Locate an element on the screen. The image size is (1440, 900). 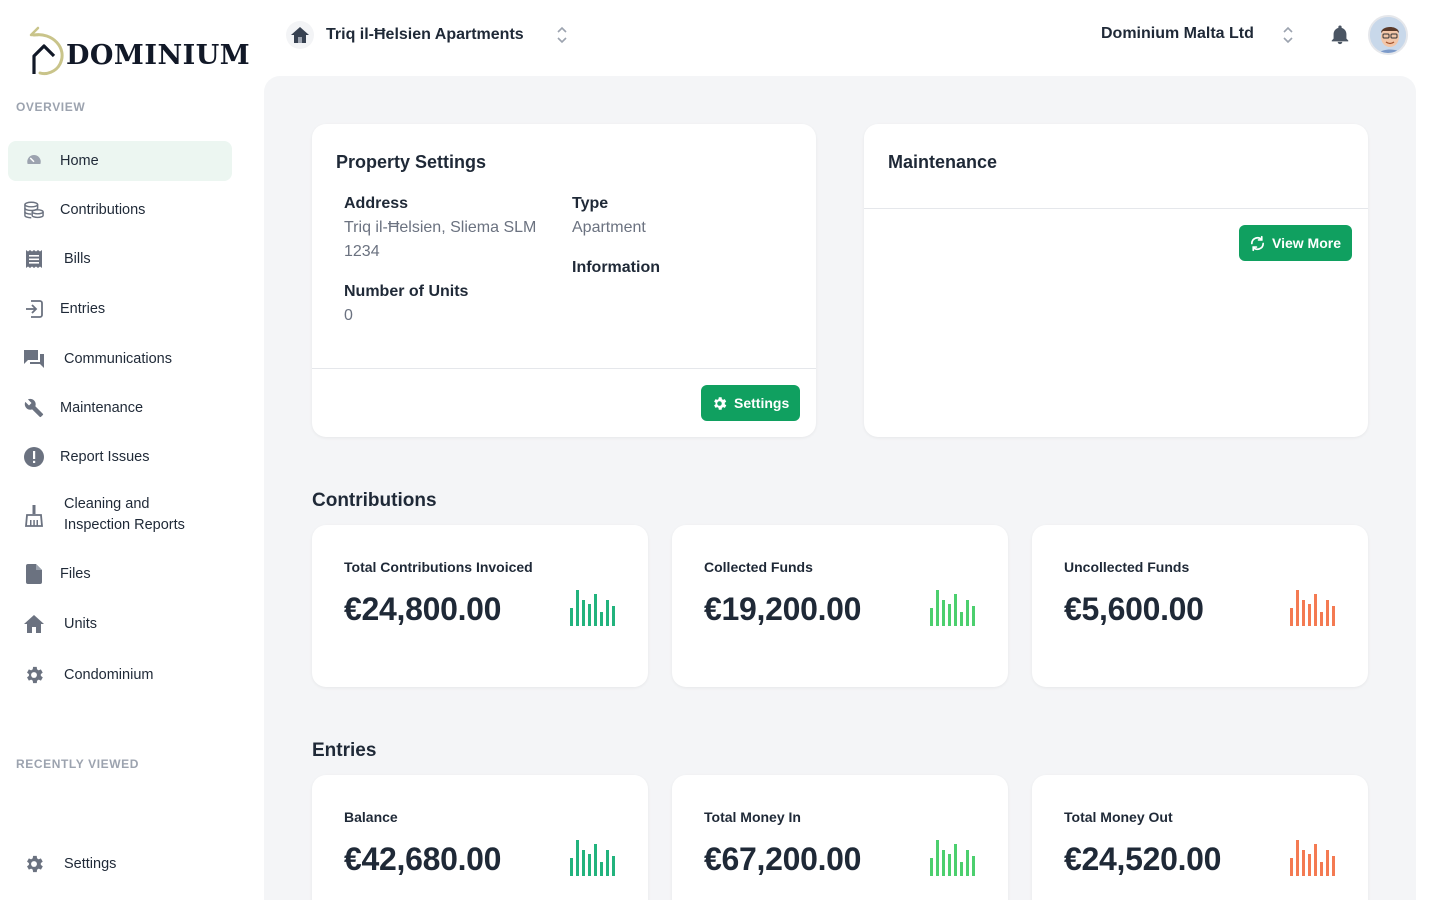
stat-card-total-contributions-invoiced: Total Contributions Invoiced €24,800.00 is located at coordinates (480, 606).